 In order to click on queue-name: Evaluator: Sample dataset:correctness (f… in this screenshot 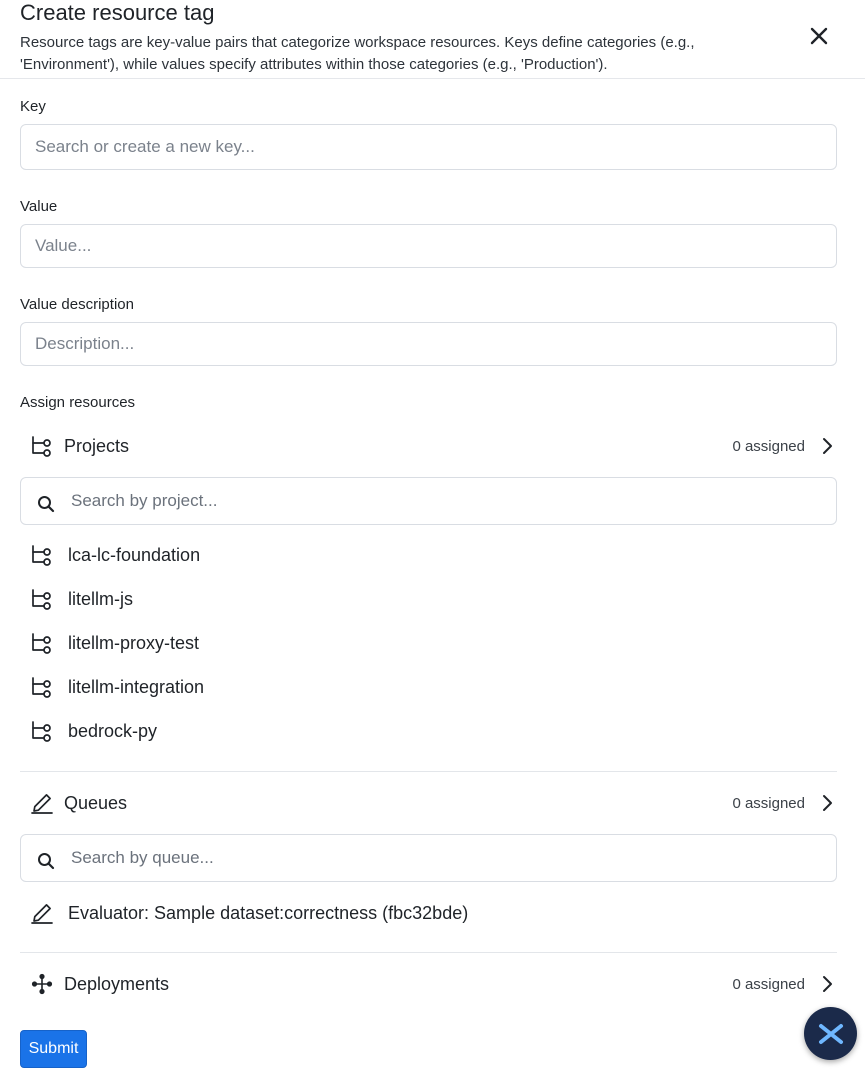, I will do `click(268, 912)`.